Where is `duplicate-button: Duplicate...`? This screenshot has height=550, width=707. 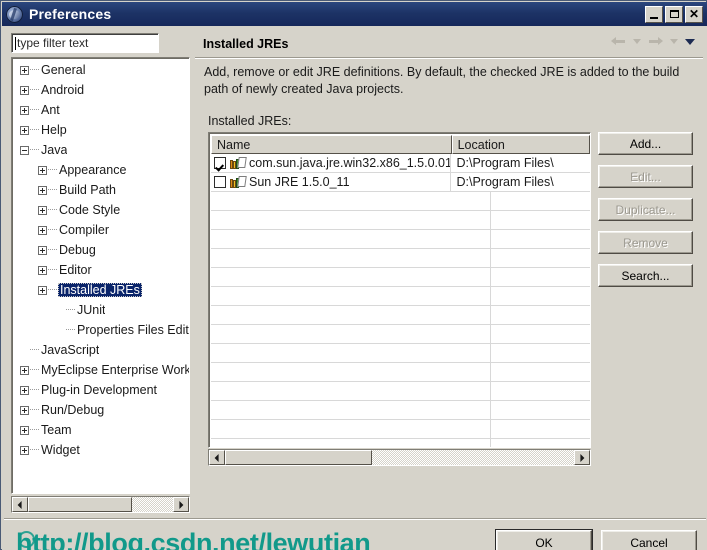
duplicate-button: Duplicate... is located at coordinates (645, 209).